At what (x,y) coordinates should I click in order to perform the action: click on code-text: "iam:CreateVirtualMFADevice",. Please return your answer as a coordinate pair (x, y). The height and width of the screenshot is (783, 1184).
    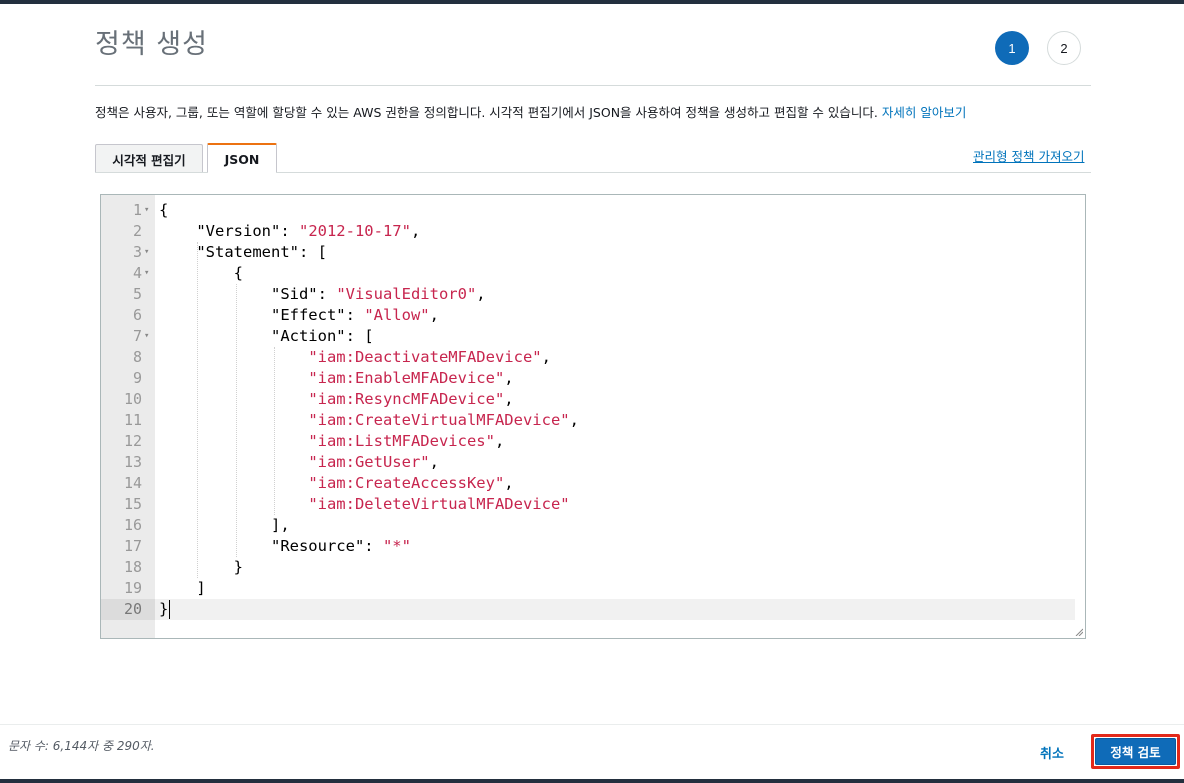
    Looking at the image, I should click on (443, 420).